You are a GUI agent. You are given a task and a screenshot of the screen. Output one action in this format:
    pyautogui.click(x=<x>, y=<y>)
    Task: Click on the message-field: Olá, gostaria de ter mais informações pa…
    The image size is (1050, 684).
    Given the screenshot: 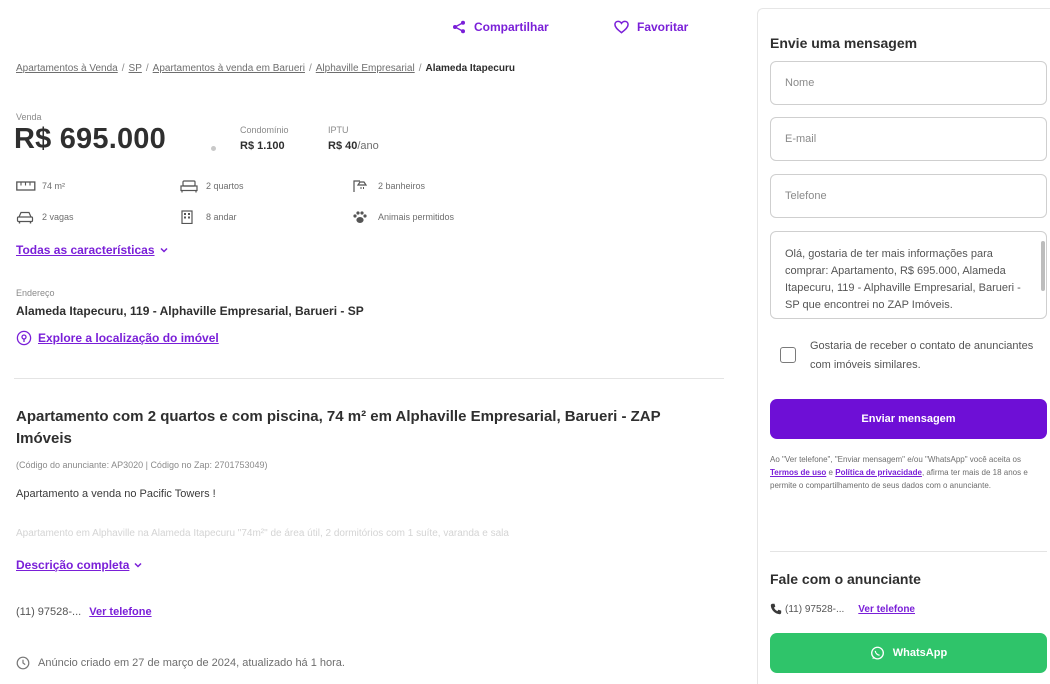 What is the action you would take?
    pyautogui.click(x=908, y=275)
    